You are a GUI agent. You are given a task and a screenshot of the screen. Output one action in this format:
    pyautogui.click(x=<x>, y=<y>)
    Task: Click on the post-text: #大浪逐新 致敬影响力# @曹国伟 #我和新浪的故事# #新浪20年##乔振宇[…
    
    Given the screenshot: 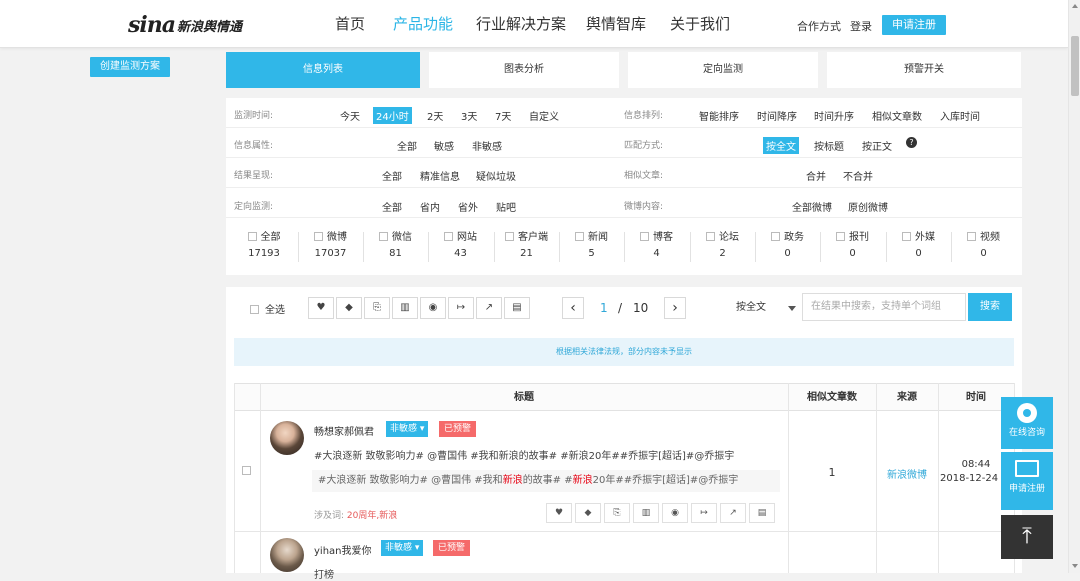 What is the action you would take?
    pyautogui.click(x=524, y=454)
    